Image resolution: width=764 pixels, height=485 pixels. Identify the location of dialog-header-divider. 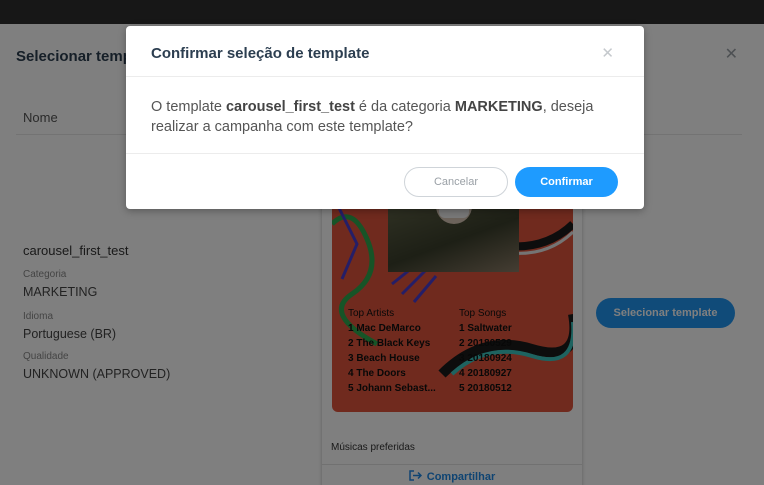
(385, 76).